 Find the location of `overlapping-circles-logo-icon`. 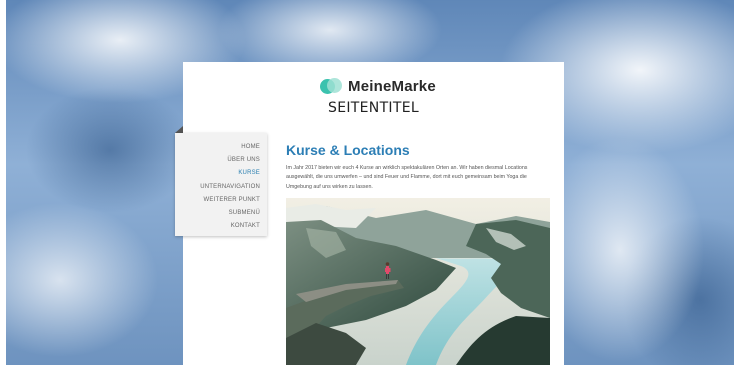

overlapping-circles-logo-icon is located at coordinates (331, 86).